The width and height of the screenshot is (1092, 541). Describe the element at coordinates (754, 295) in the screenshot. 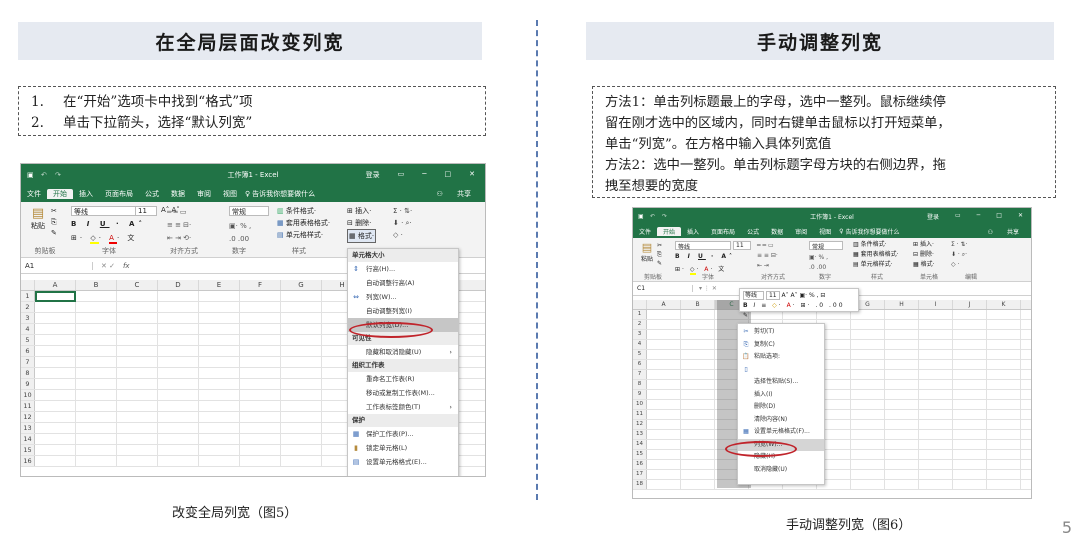

I see `mini-font-name: 等线` at that location.